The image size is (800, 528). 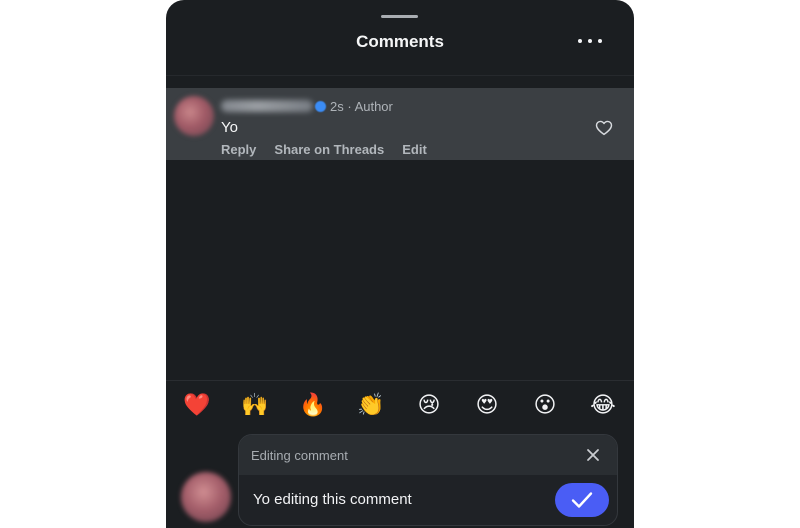 I want to click on emoji-raising-hands: 🙌, so click(x=255, y=405).